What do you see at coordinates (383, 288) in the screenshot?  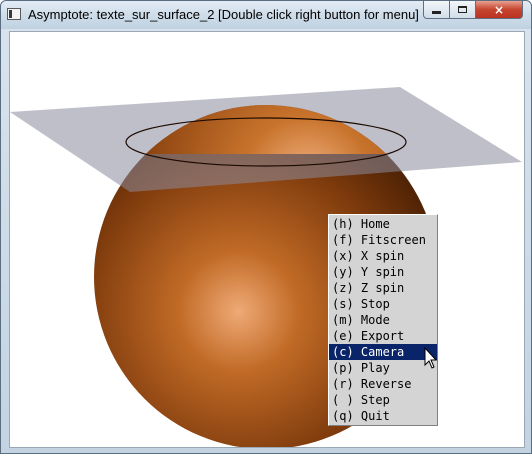 I see `menu-item-z-spin: (z) Z spin` at bounding box center [383, 288].